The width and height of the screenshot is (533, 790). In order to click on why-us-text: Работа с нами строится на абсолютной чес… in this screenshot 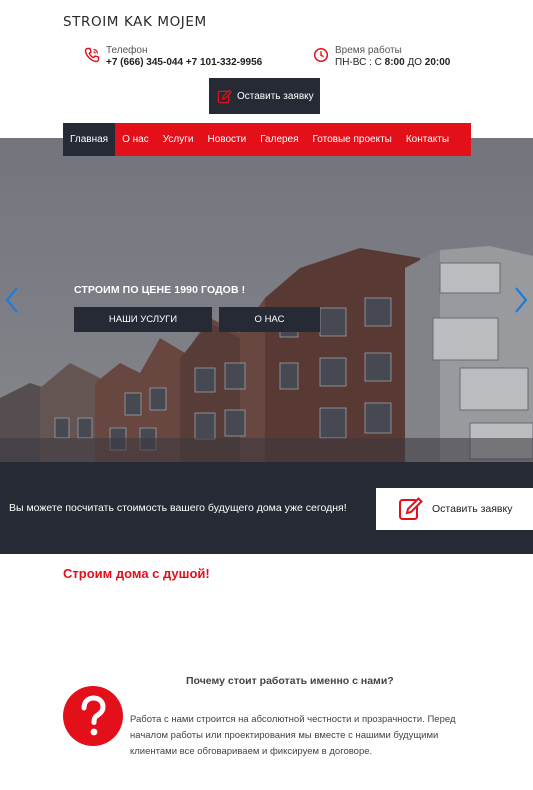, I will do `click(293, 735)`.